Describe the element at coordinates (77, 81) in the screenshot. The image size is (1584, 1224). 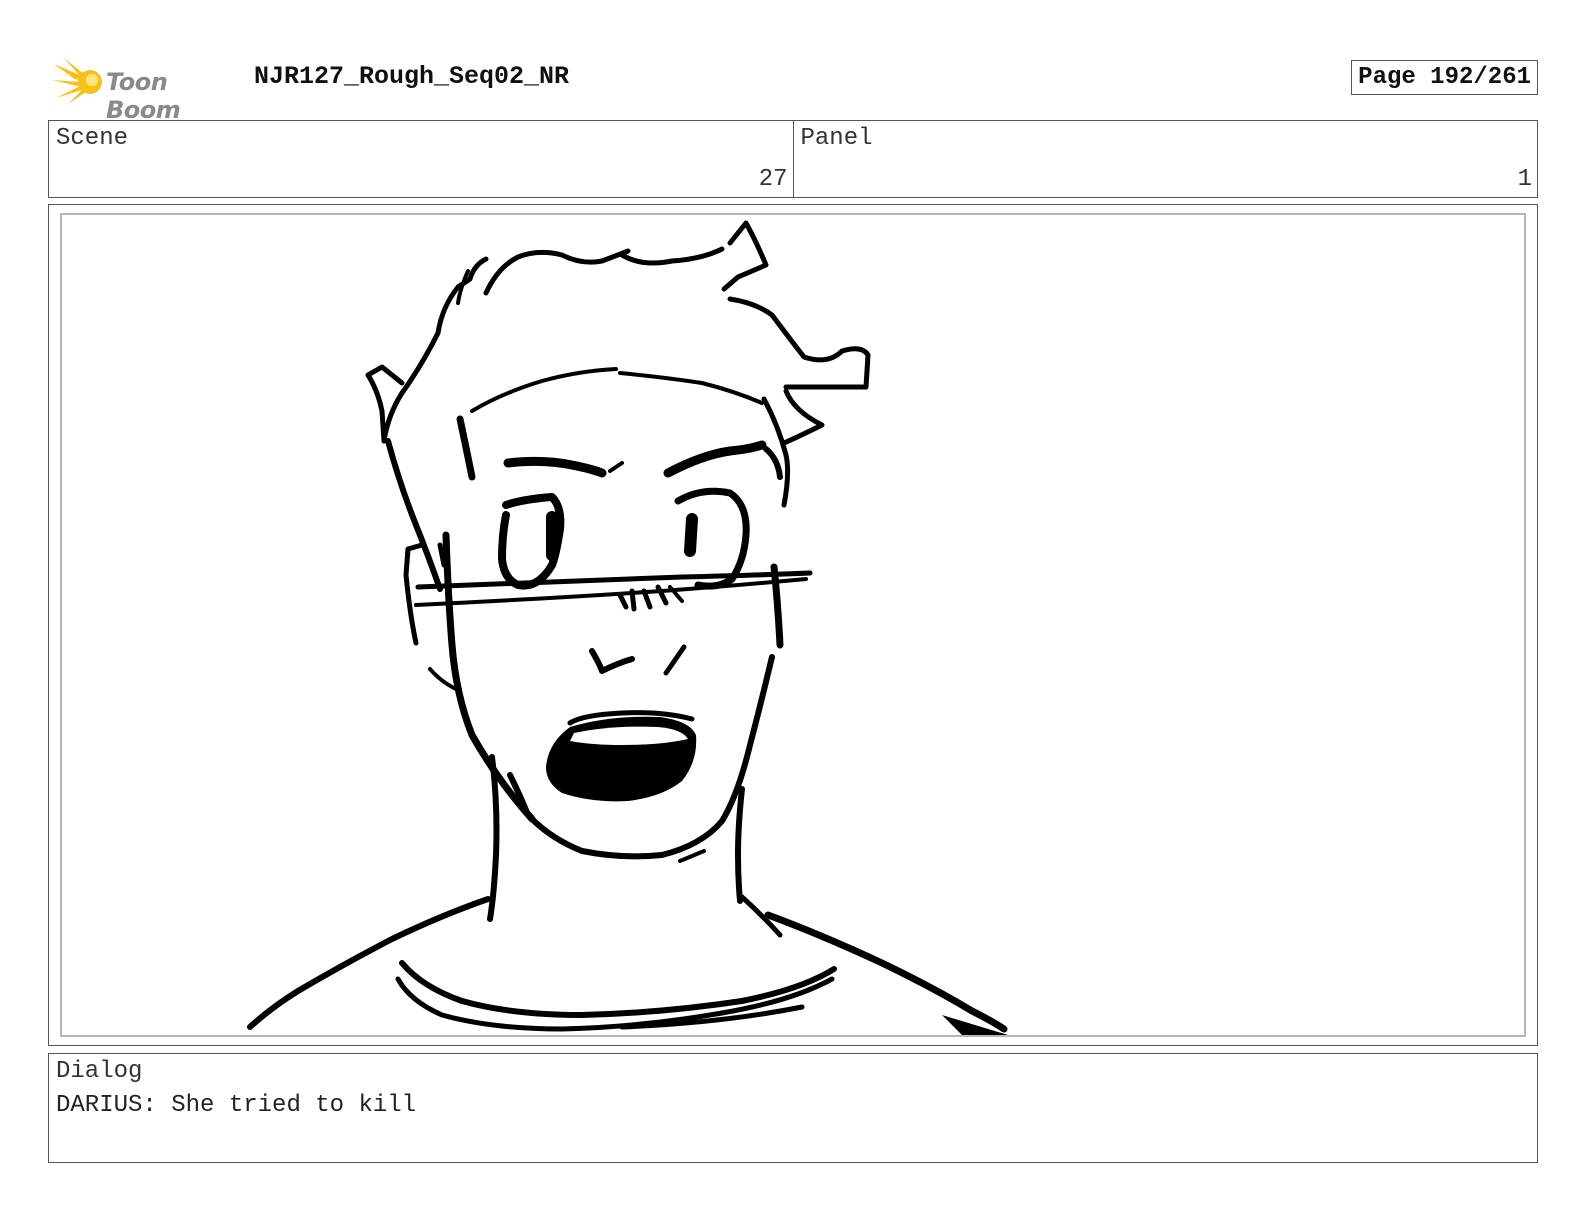
I see `toon-boom-star-icon` at that location.